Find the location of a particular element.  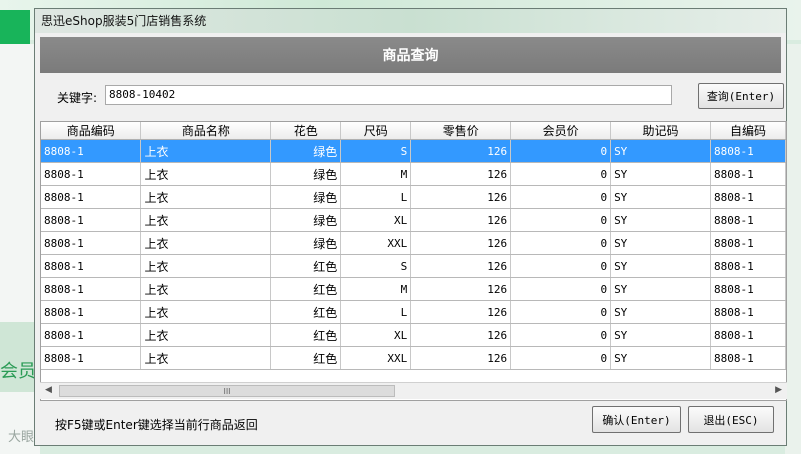

table-row: 8808-1 上衣 红色 XXL 126 0 SY 8808-1 is located at coordinates (413, 358).